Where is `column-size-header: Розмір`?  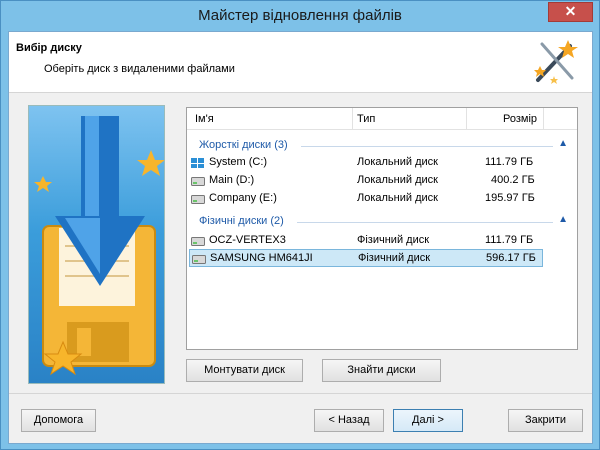
column-size-header: Розмір is located at coordinates (520, 119).